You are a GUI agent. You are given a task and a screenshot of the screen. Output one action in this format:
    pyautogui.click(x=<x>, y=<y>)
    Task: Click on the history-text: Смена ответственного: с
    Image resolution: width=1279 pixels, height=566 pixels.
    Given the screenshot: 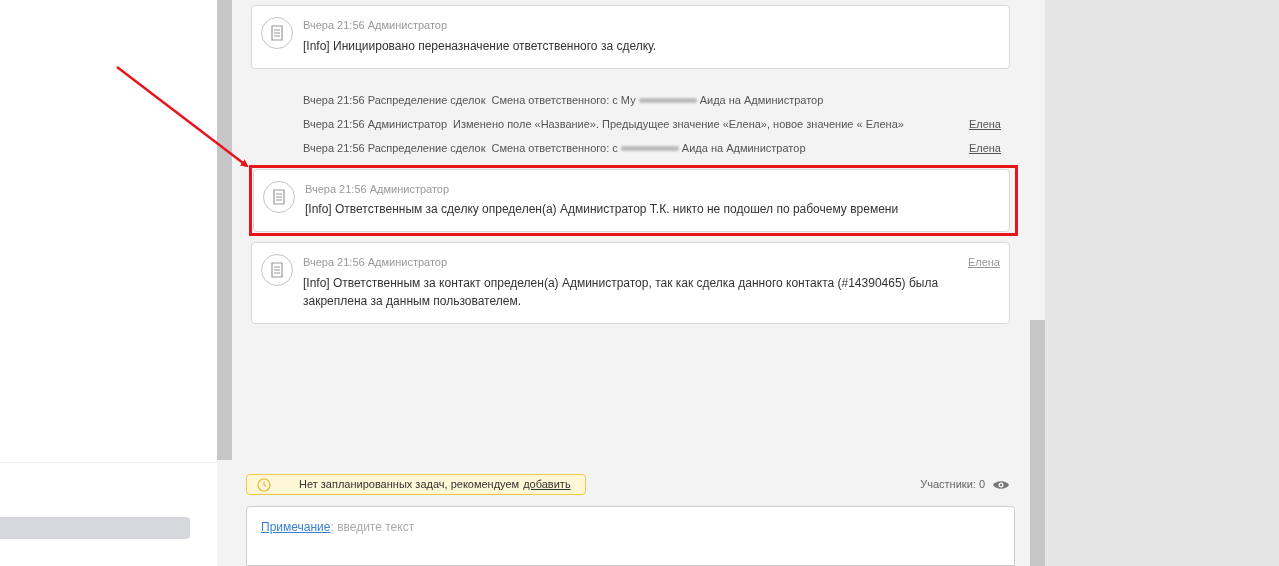 What is the action you would take?
    pyautogui.click(x=554, y=149)
    